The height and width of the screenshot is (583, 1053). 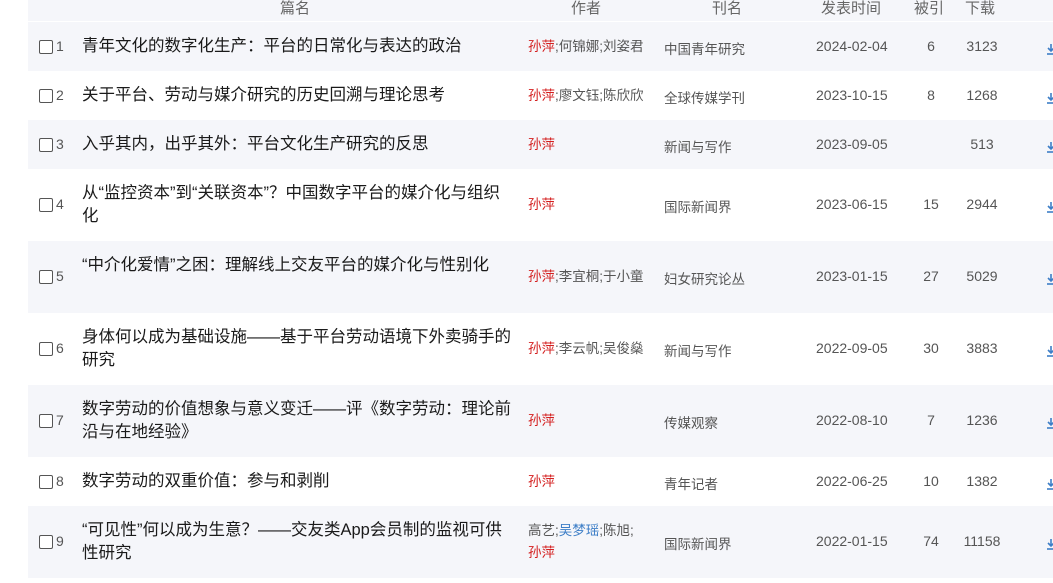 What do you see at coordinates (852, 348) in the screenshot?
I see `publish-date: 2022-09-05` at bounding box center [852, 348].